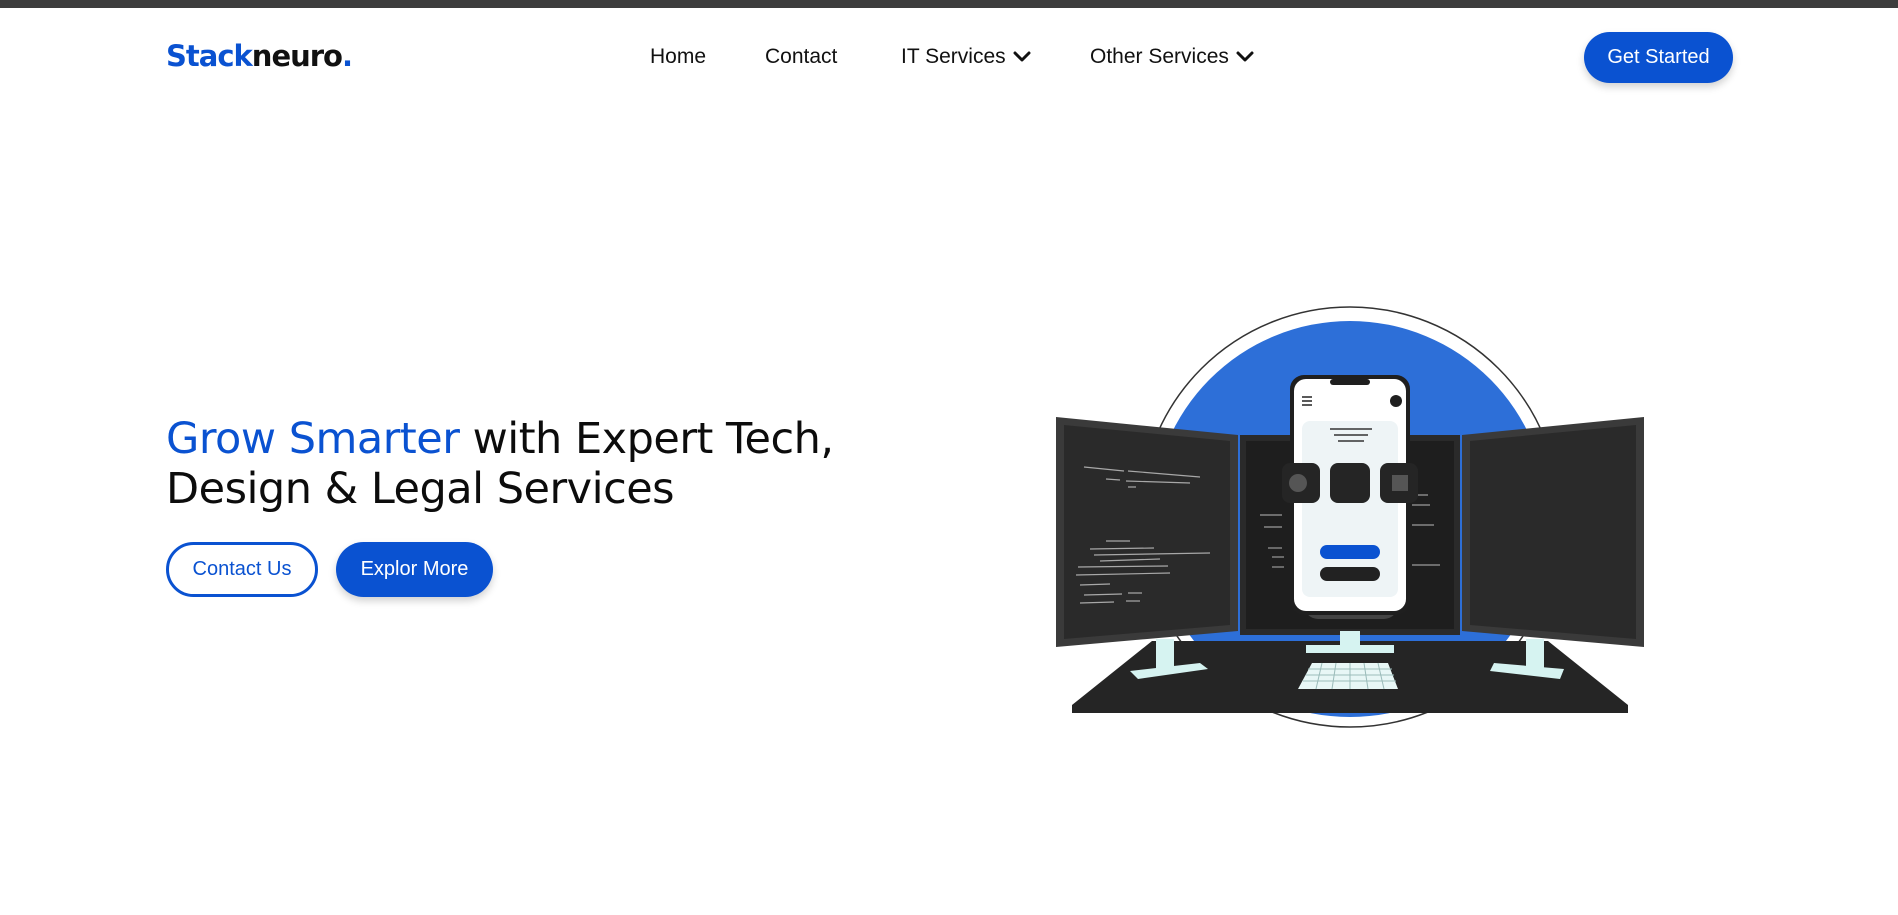 The image size is (1898, 915). What do you see at coordinates (949, 4) in the screenshot?
I see `top-accent-bar` at bounding box center [949, 4].